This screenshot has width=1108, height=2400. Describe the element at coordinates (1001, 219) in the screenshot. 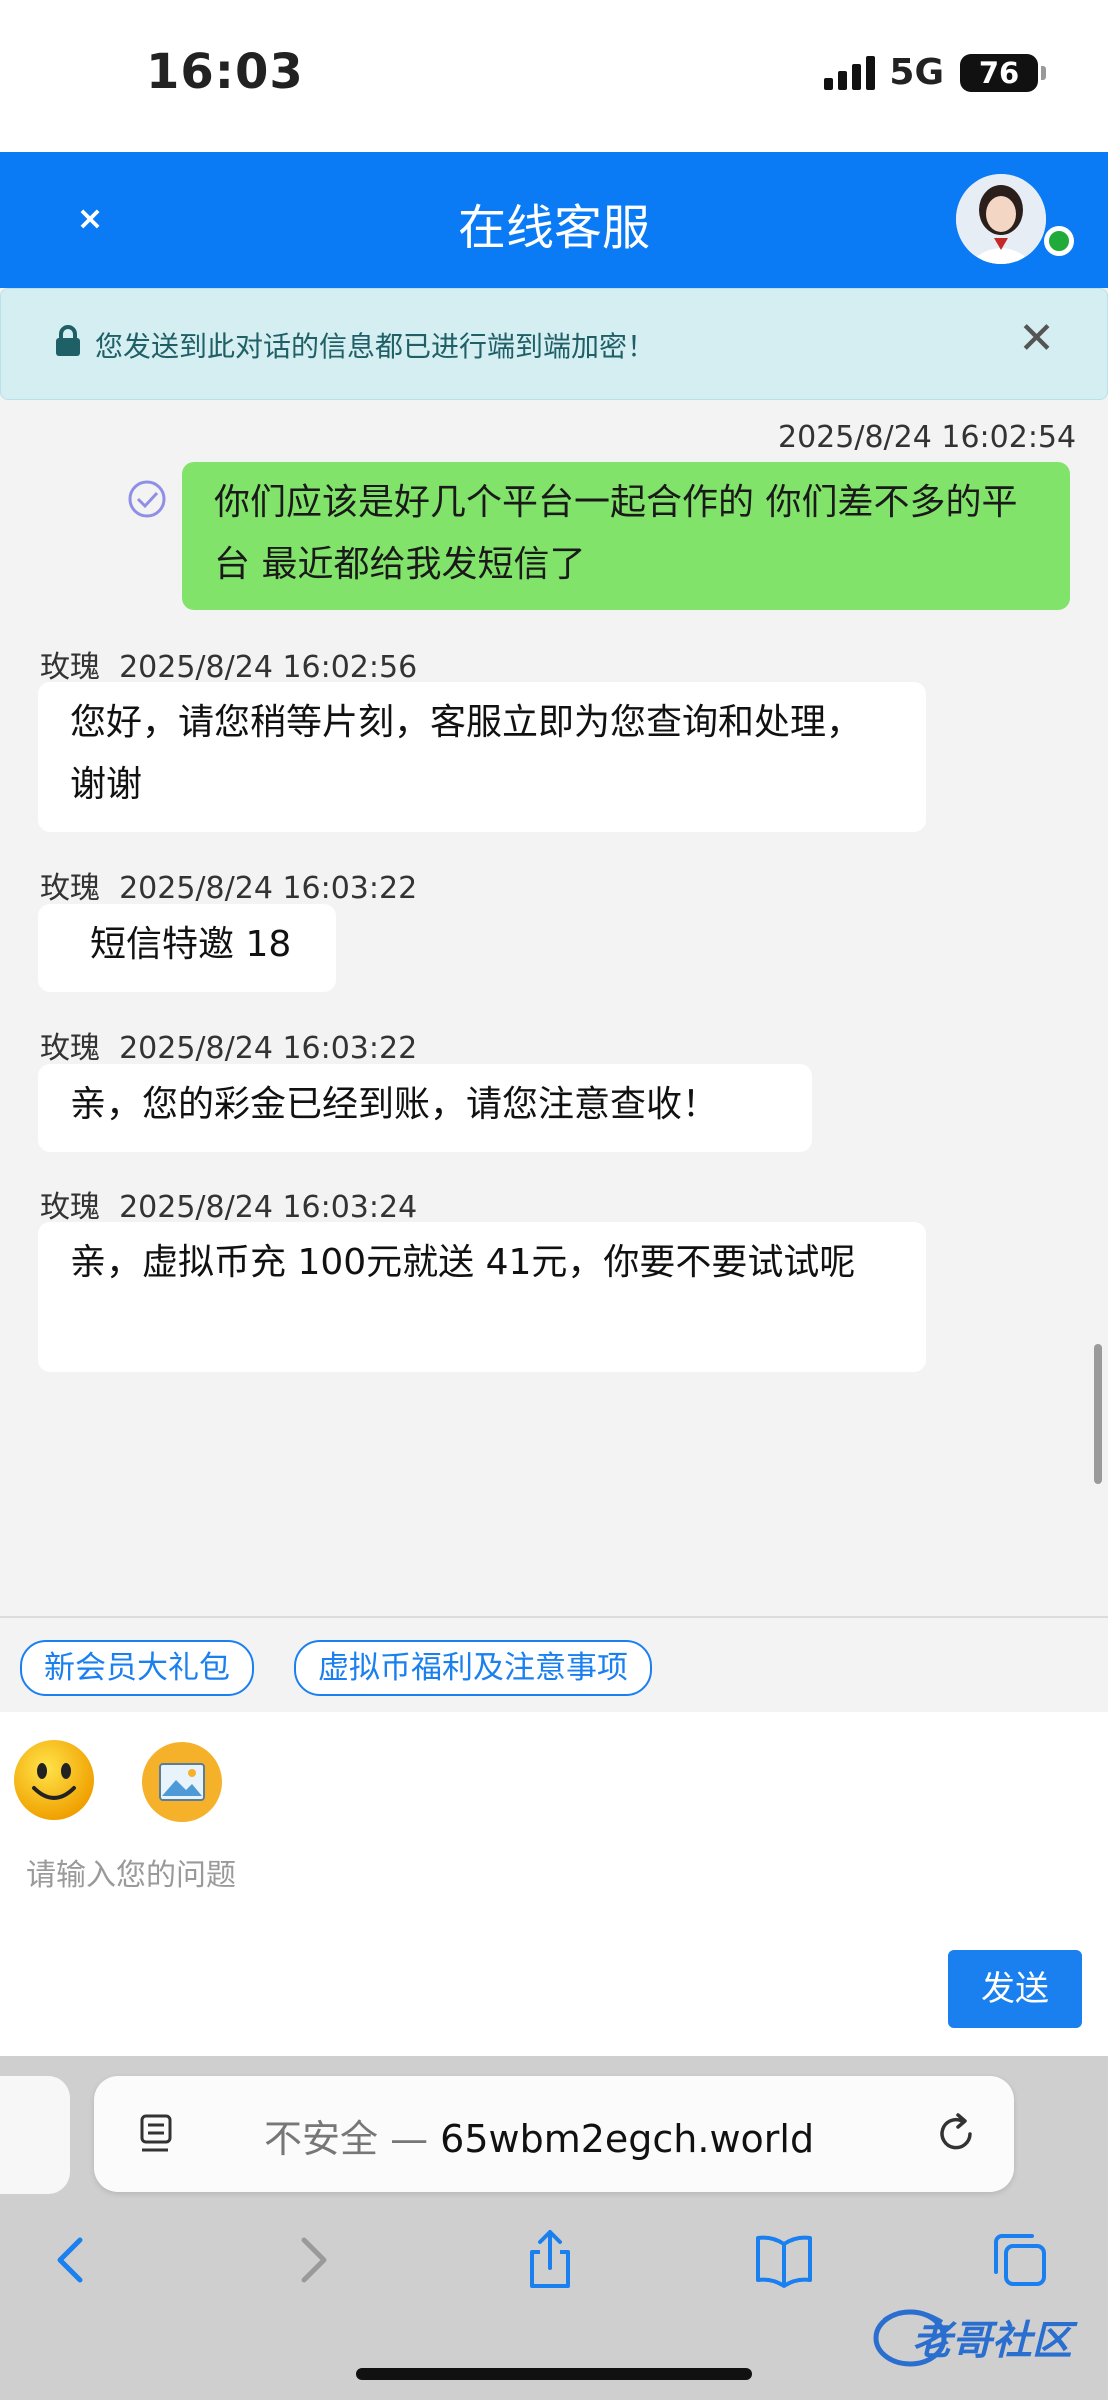

I see `agent-avatar` at that location.